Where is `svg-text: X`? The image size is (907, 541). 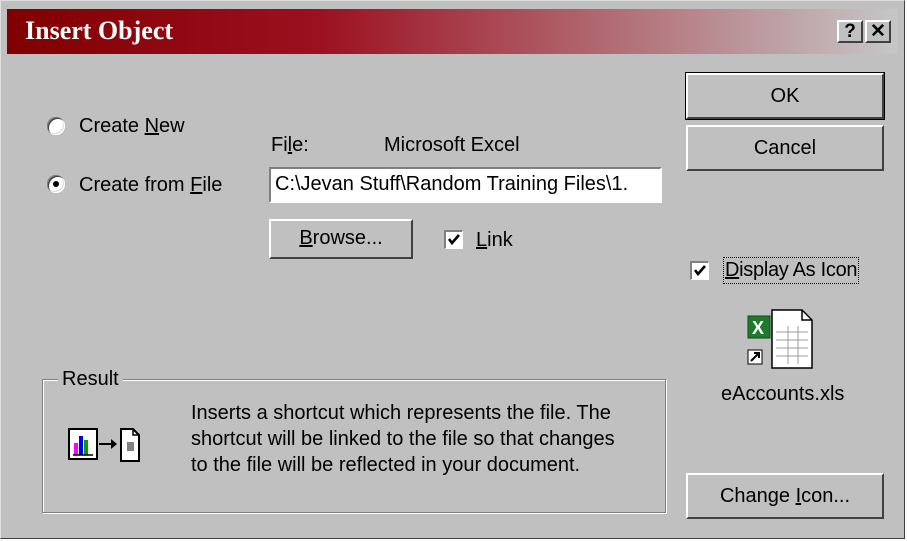 svg-text: X is located at coordinates (758, 328).